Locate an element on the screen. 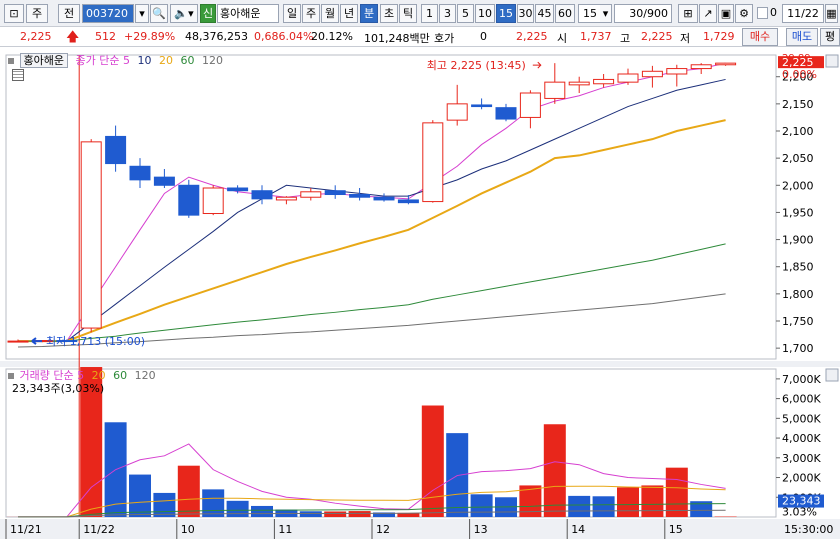  flat-button: 평 is located at coordinates (830, 37).